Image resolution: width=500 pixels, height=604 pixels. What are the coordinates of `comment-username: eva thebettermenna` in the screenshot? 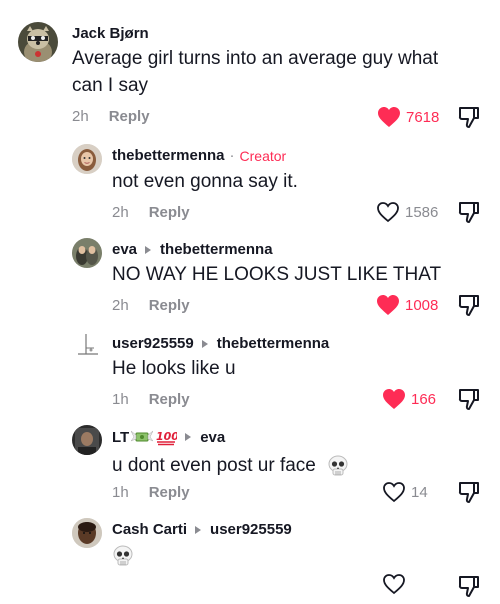 It's located at (192, 249).